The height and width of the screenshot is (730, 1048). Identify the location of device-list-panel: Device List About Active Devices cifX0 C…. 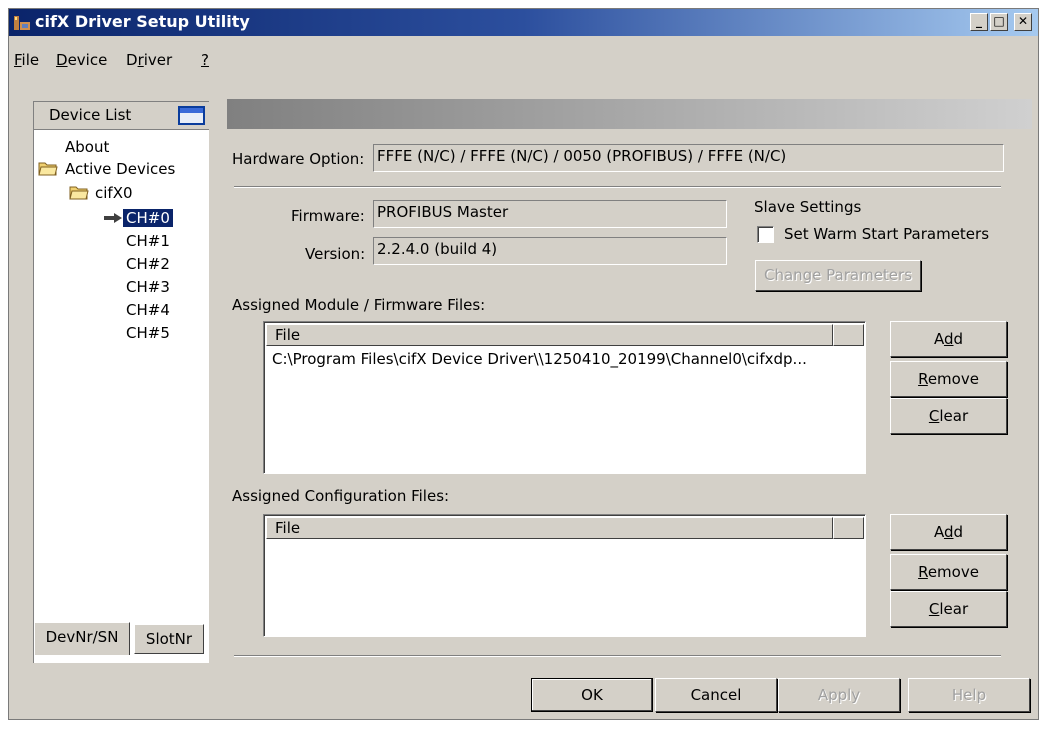
(121, 382).